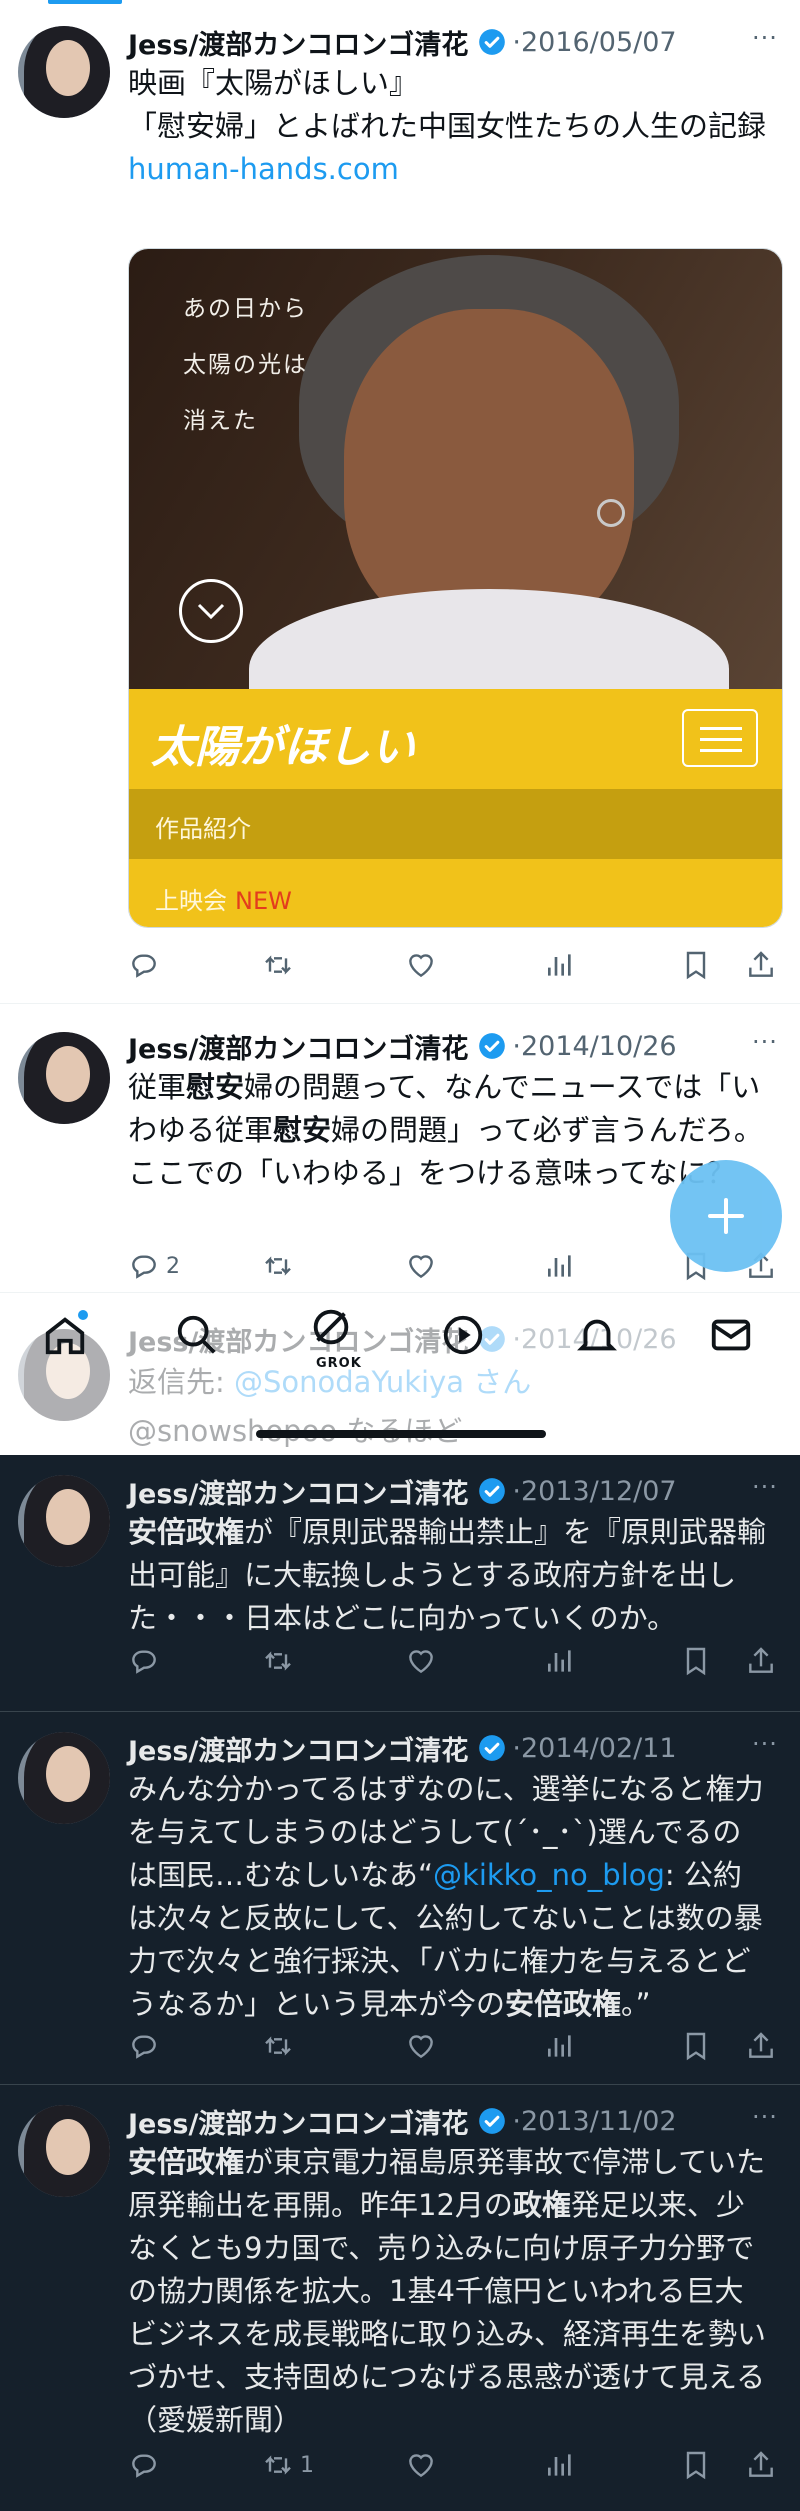  I want to click on keyword: 政権, so click(541, 2205).